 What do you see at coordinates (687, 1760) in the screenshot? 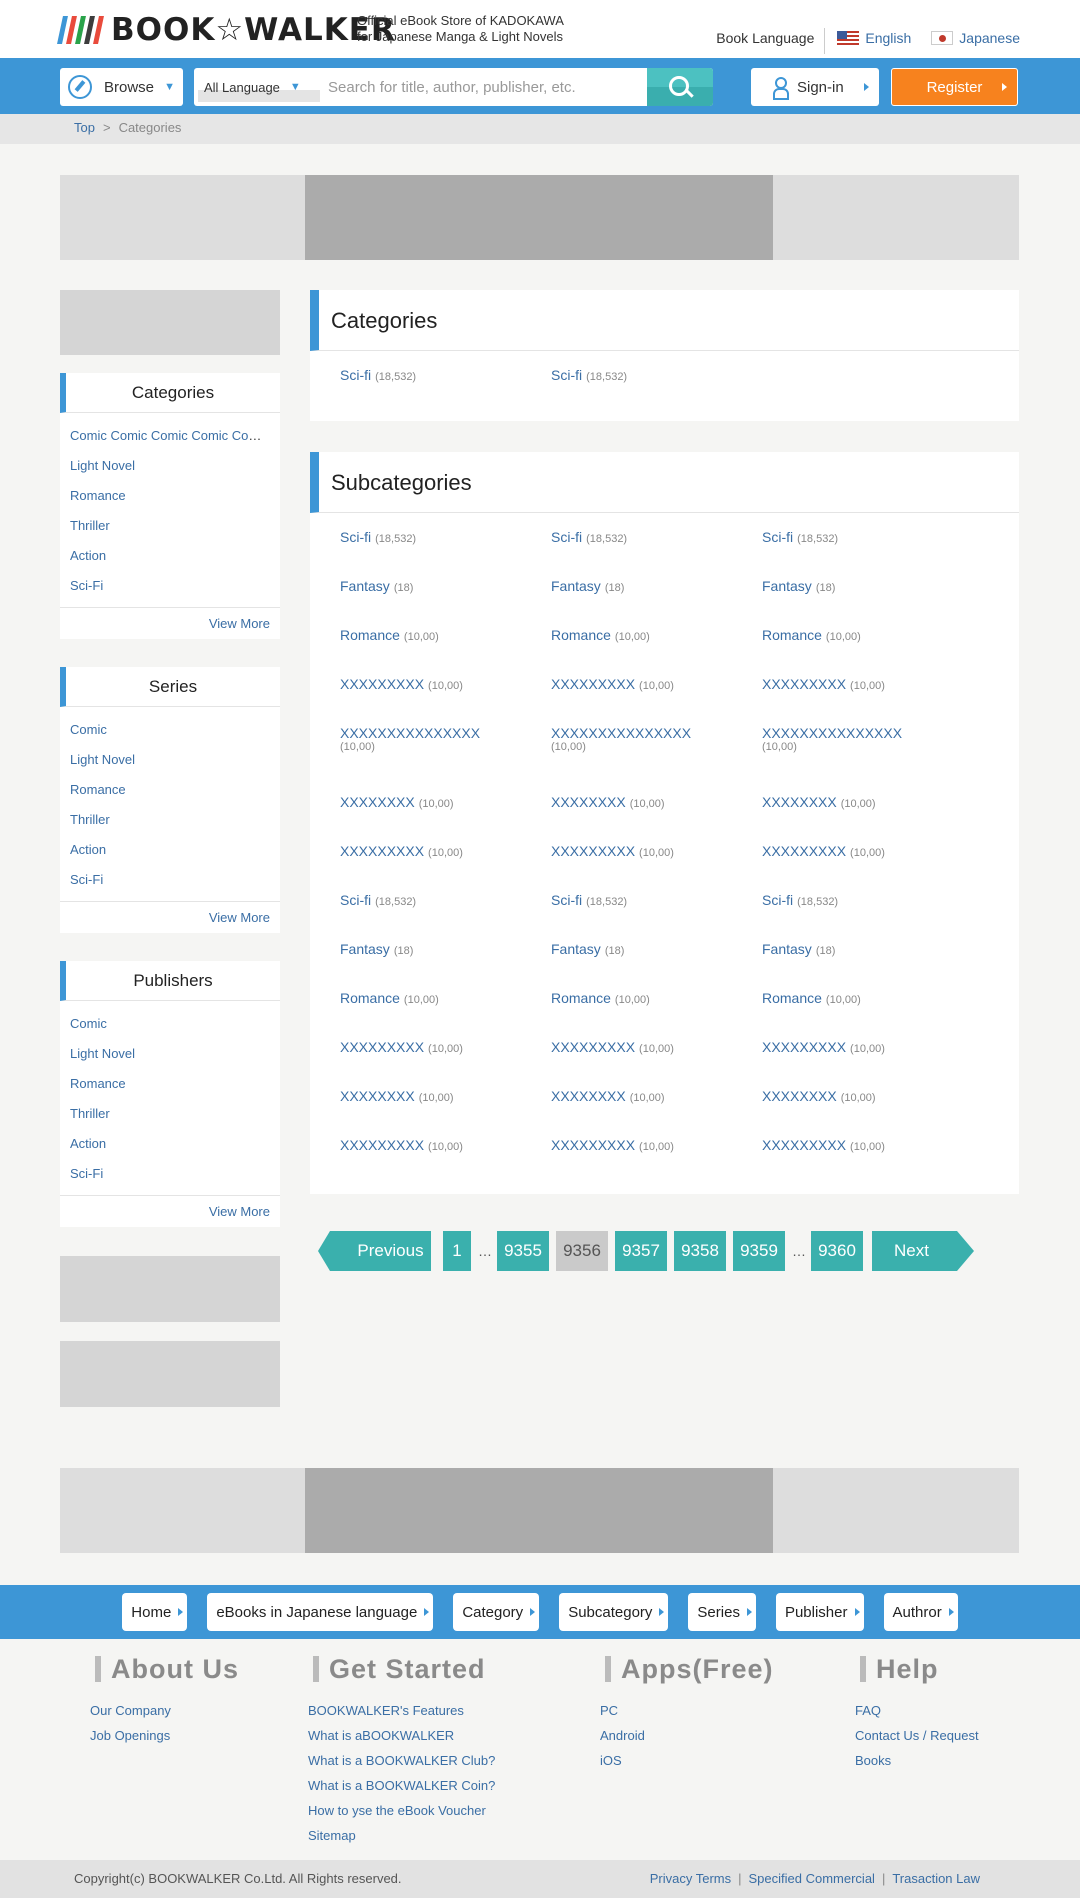
I see `footer-link-ios: iOS` at bounding box center [687, 1760].